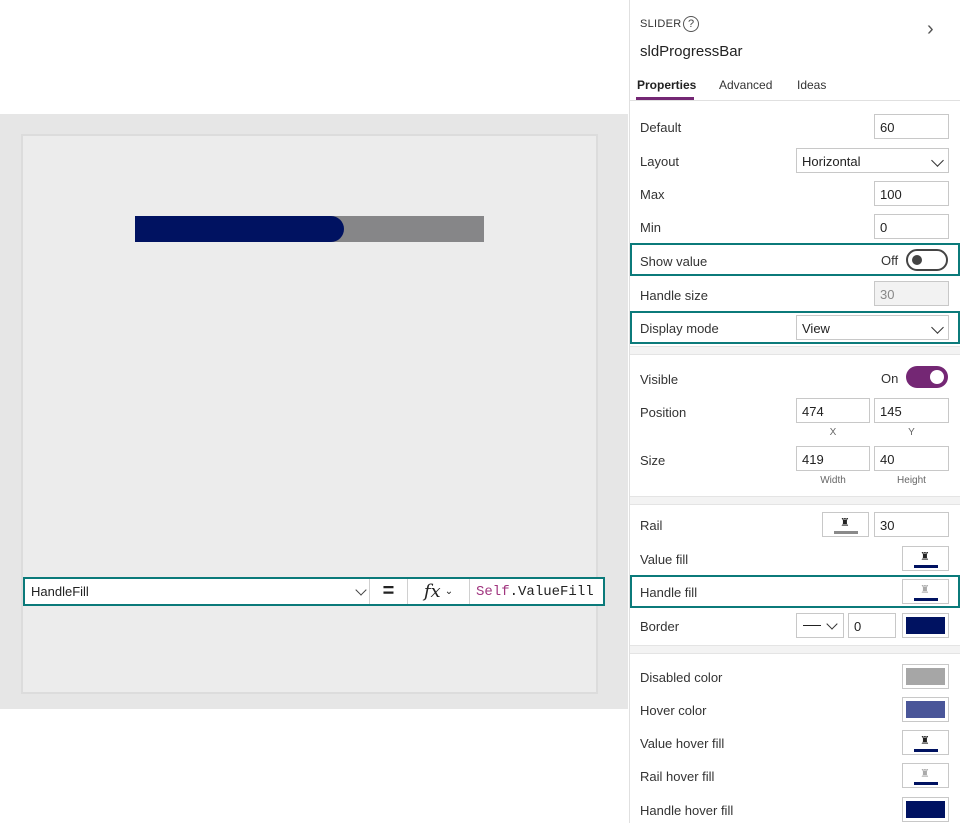 The width and height of the screenshot is (960, 823). Describe the element at coordinates (872, 327) in the screenshot. I see `display-mode-dropdown: View` at that location.